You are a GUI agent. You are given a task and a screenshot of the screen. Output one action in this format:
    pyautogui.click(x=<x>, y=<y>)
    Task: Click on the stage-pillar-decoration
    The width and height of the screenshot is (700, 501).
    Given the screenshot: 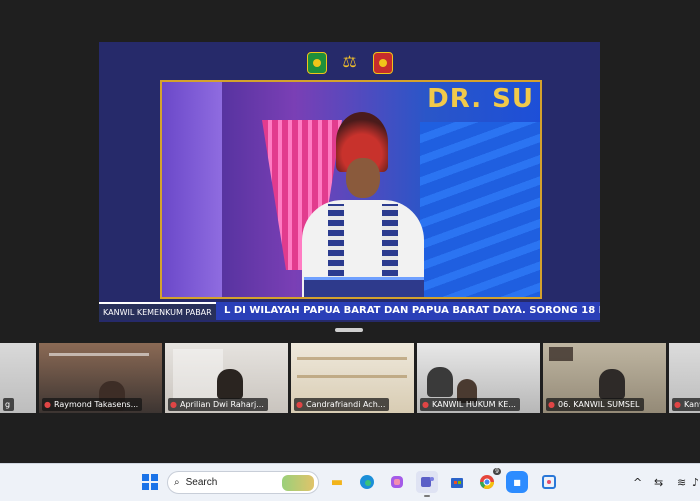 What is the action you would take?
    pyautogui.click(x=192, y=189)
    